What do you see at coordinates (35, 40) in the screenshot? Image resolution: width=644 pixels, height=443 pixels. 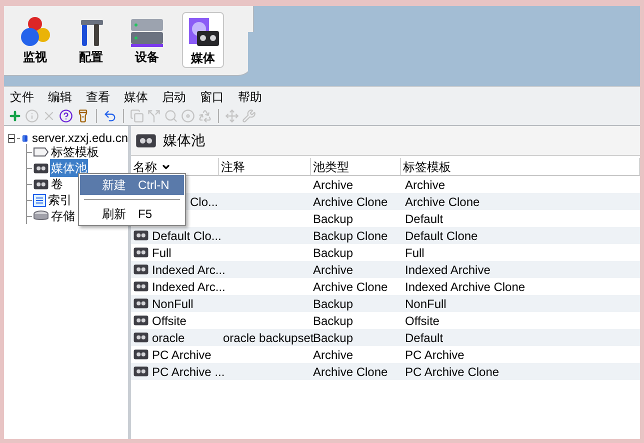 I see `nav-tab: 监视` at bounding box center [35, 40].